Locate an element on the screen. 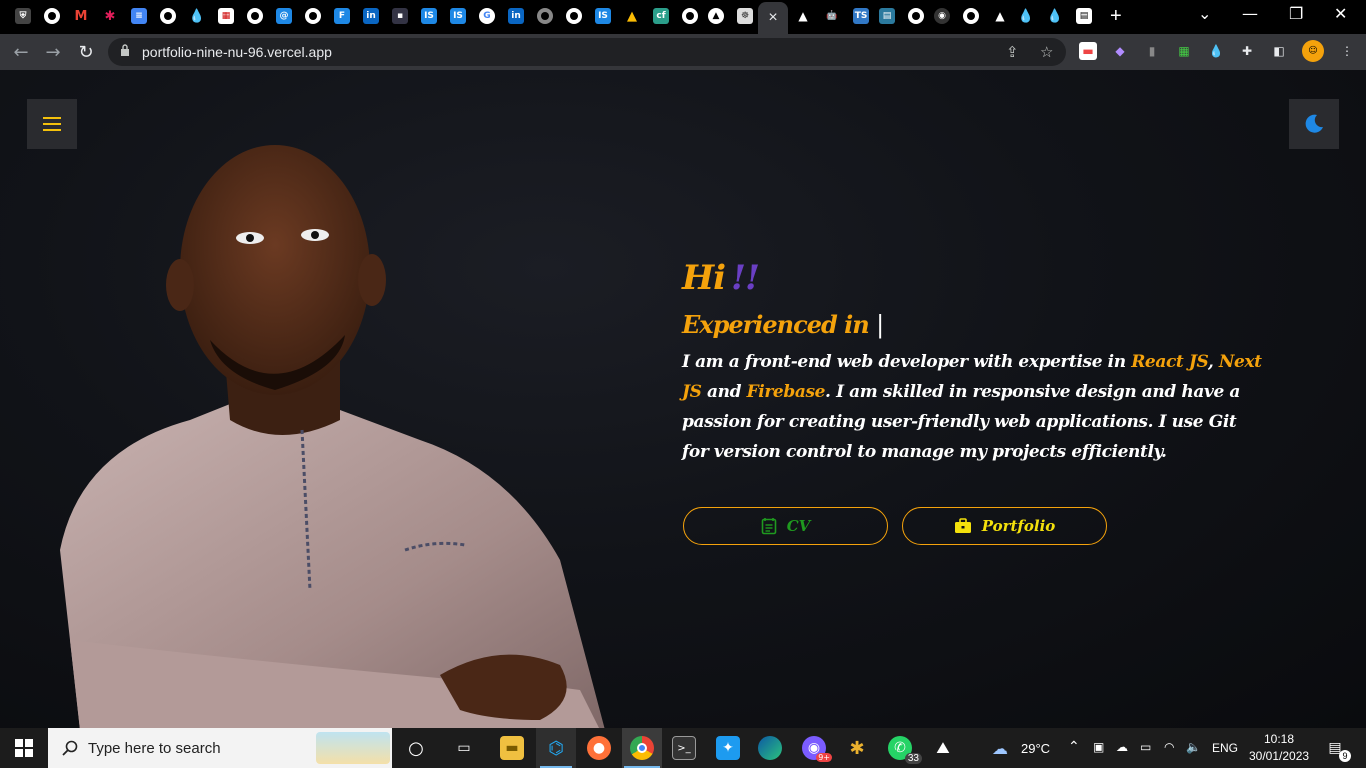 The height and width of the screenshot is (768, 1366). tab-bot-icon: 🤖 is located at coordinates (832, 16).